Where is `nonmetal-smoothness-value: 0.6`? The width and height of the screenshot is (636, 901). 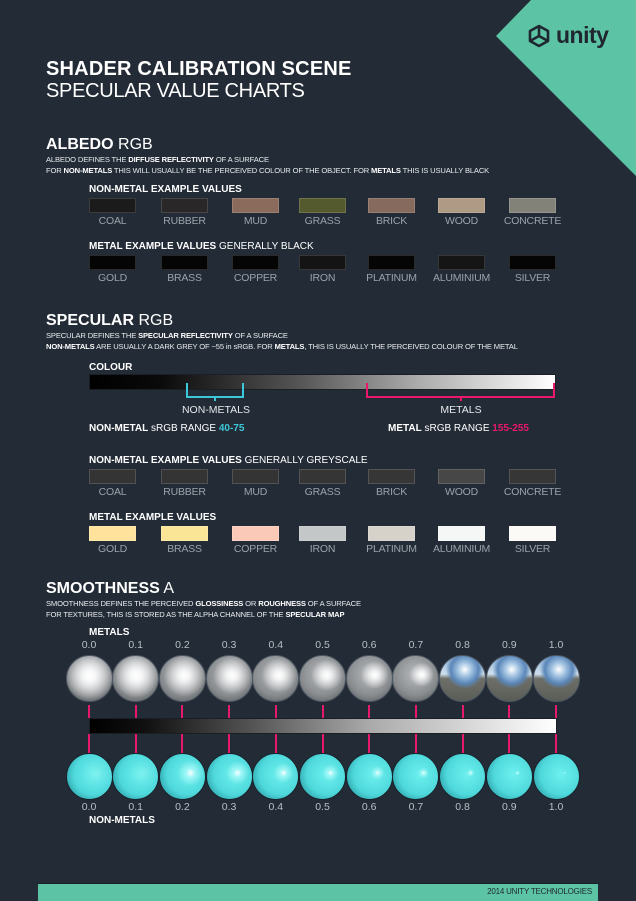
nonmetal-smoothness-value: 0.6 is located at coordinates (369, 807).